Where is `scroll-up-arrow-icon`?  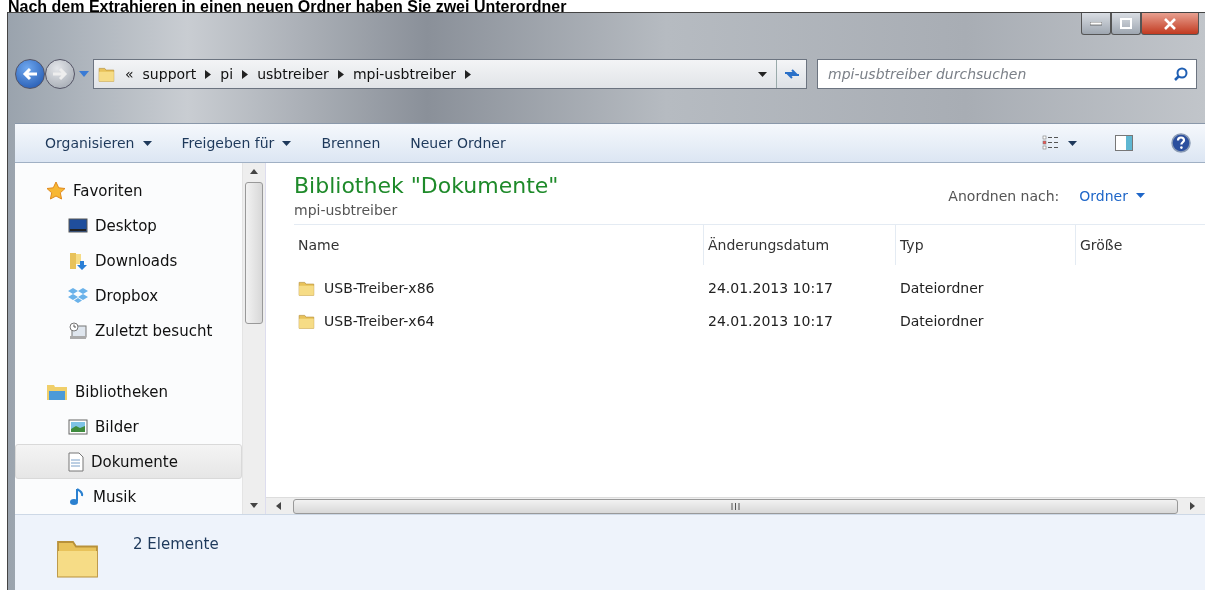
scroll-up-arrow-icon is located at coordinates (254, 171).